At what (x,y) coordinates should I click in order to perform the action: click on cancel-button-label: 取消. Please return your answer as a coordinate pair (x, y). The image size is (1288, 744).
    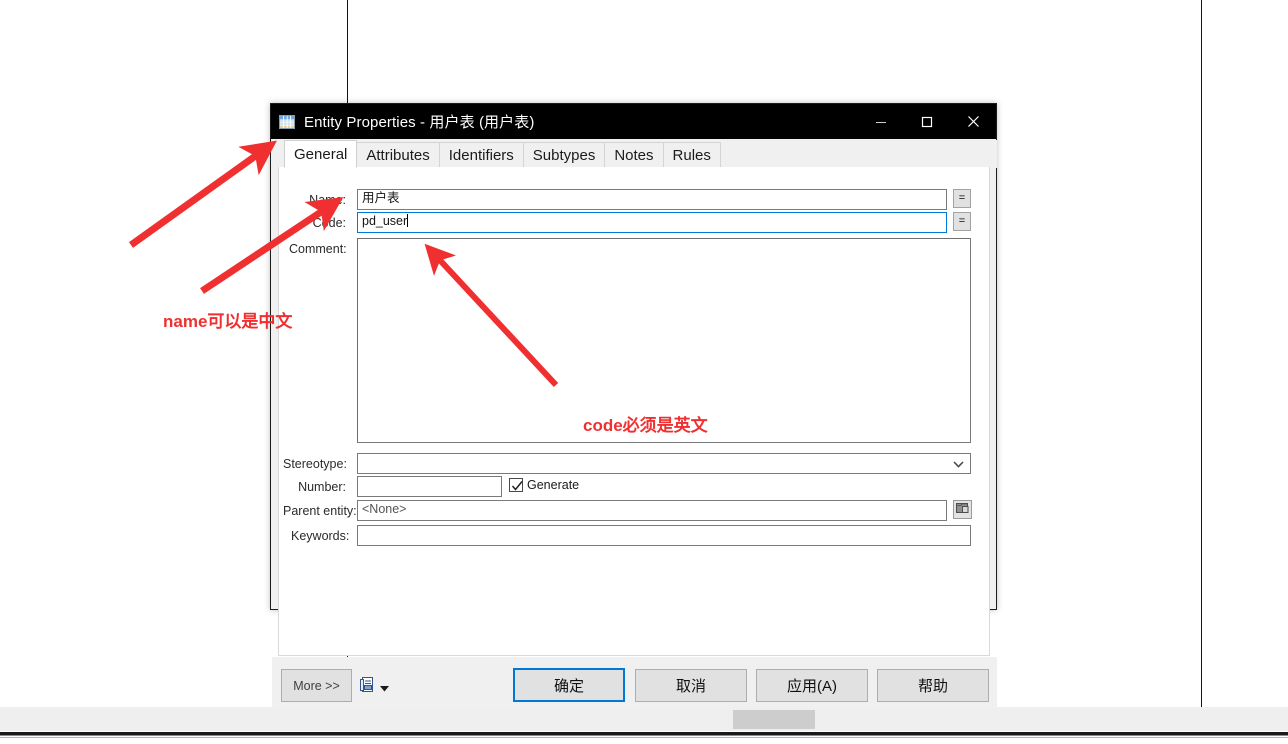
    Looking at the image, I should click on (690, 686).